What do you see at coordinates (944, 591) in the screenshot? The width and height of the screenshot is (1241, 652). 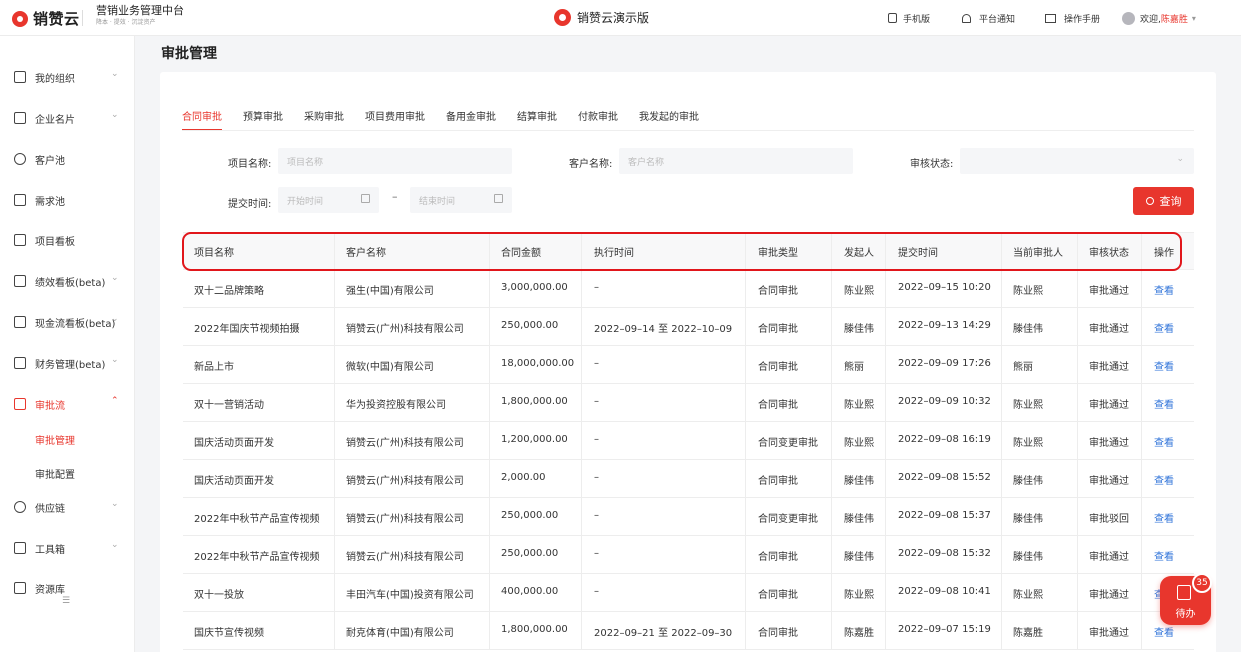 I see `table-cell-submit-time: 2022–09–08 10:41` at bounding box center [944, 591].